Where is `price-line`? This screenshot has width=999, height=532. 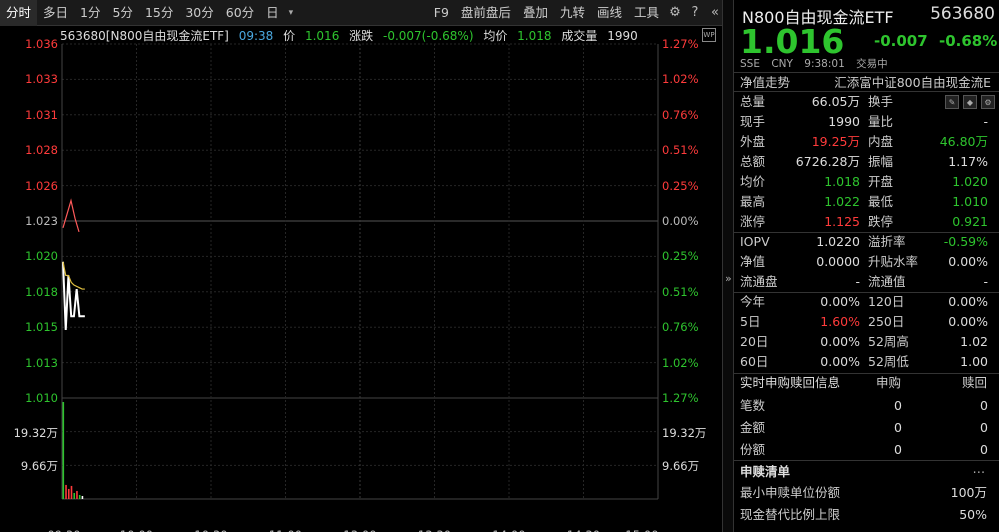 price-line is located at coordinates (73, 295).